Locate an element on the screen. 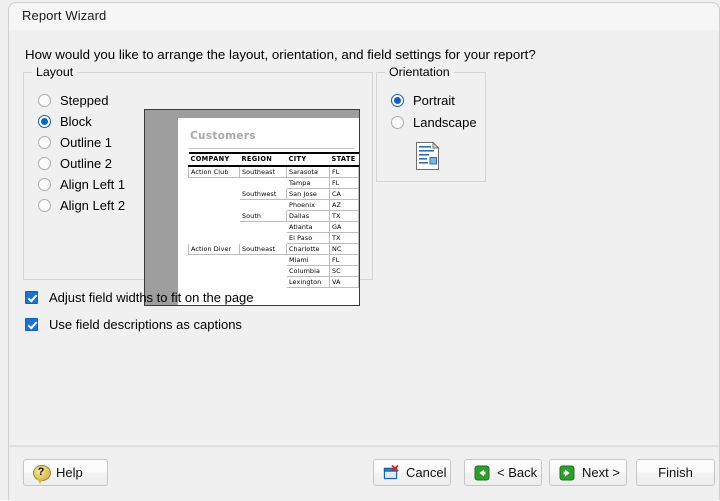 Image resolution: width=720 pixels, height=501 pixels. cell-city: Sarasota is located at coordinates (308, 172).